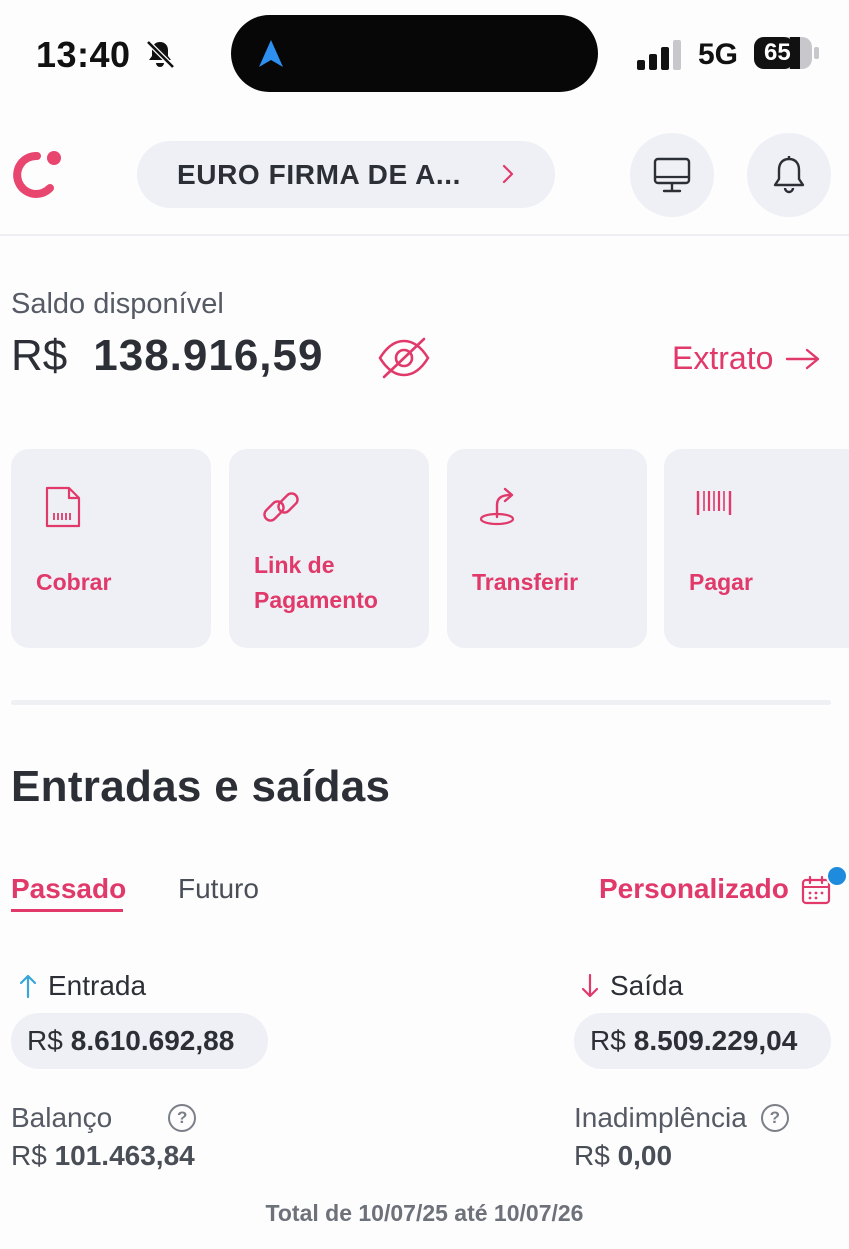 The image size is (849, 1249). I want to click on bell-icon, so click(789, 175).